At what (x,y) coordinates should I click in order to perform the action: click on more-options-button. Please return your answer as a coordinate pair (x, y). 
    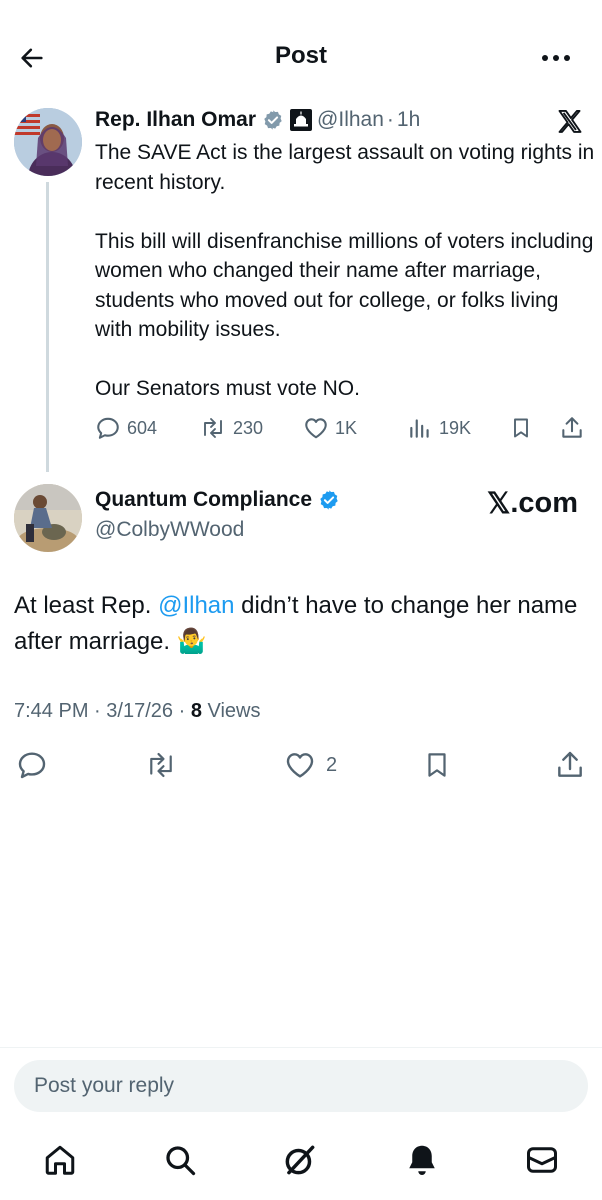
    Looking at the image, I should click on (556, 58).